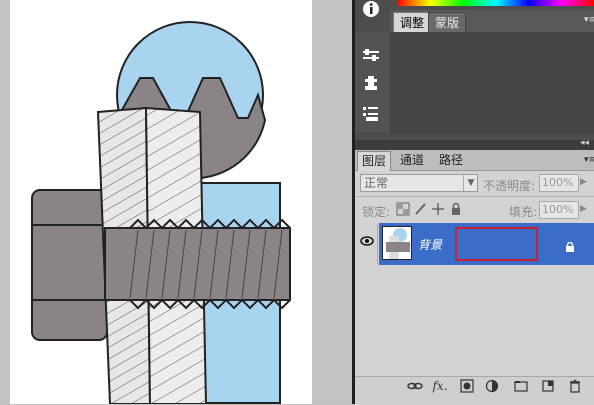 The height and width of the screenshot is (405, 594). I want to click on opacity-dropdown-icon: ▶, so click(583, 182).